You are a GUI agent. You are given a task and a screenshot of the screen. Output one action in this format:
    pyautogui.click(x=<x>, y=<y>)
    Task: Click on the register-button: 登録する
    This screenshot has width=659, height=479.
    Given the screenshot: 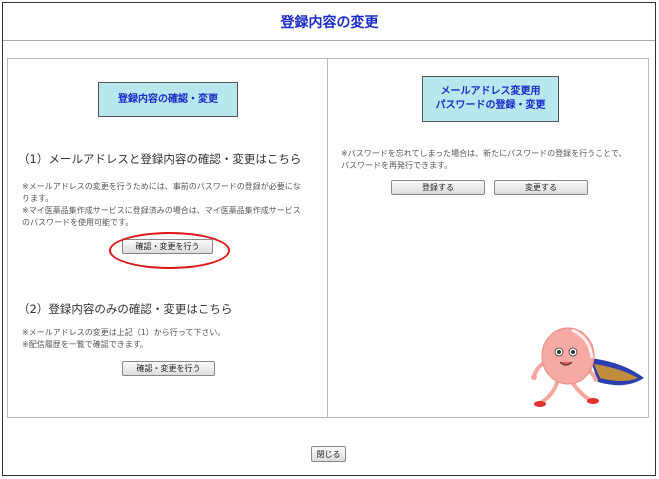 What is the action you would take?
    pyautogui.click(x=438, y=187)
    